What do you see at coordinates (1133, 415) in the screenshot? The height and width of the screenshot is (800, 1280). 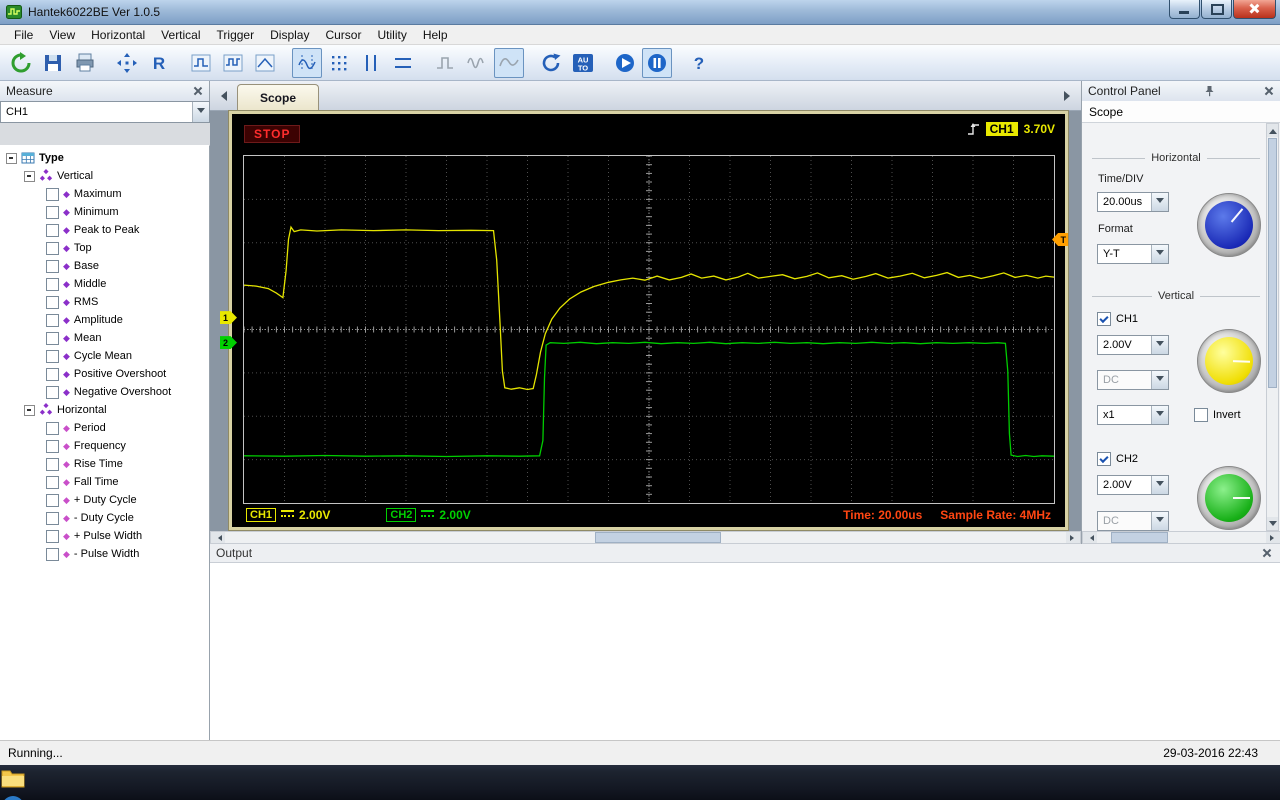 I see `ch1-probe-select: x1` at bounding box center [1133, 415].